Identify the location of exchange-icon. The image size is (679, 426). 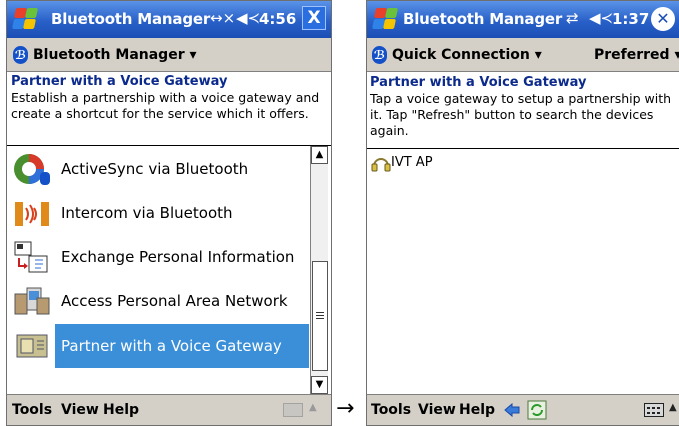
(31, 257).